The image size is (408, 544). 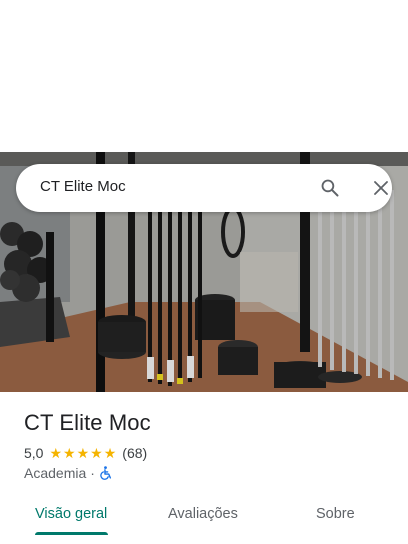 I want to click on place-category: Academia, so click(x=55, y=473).